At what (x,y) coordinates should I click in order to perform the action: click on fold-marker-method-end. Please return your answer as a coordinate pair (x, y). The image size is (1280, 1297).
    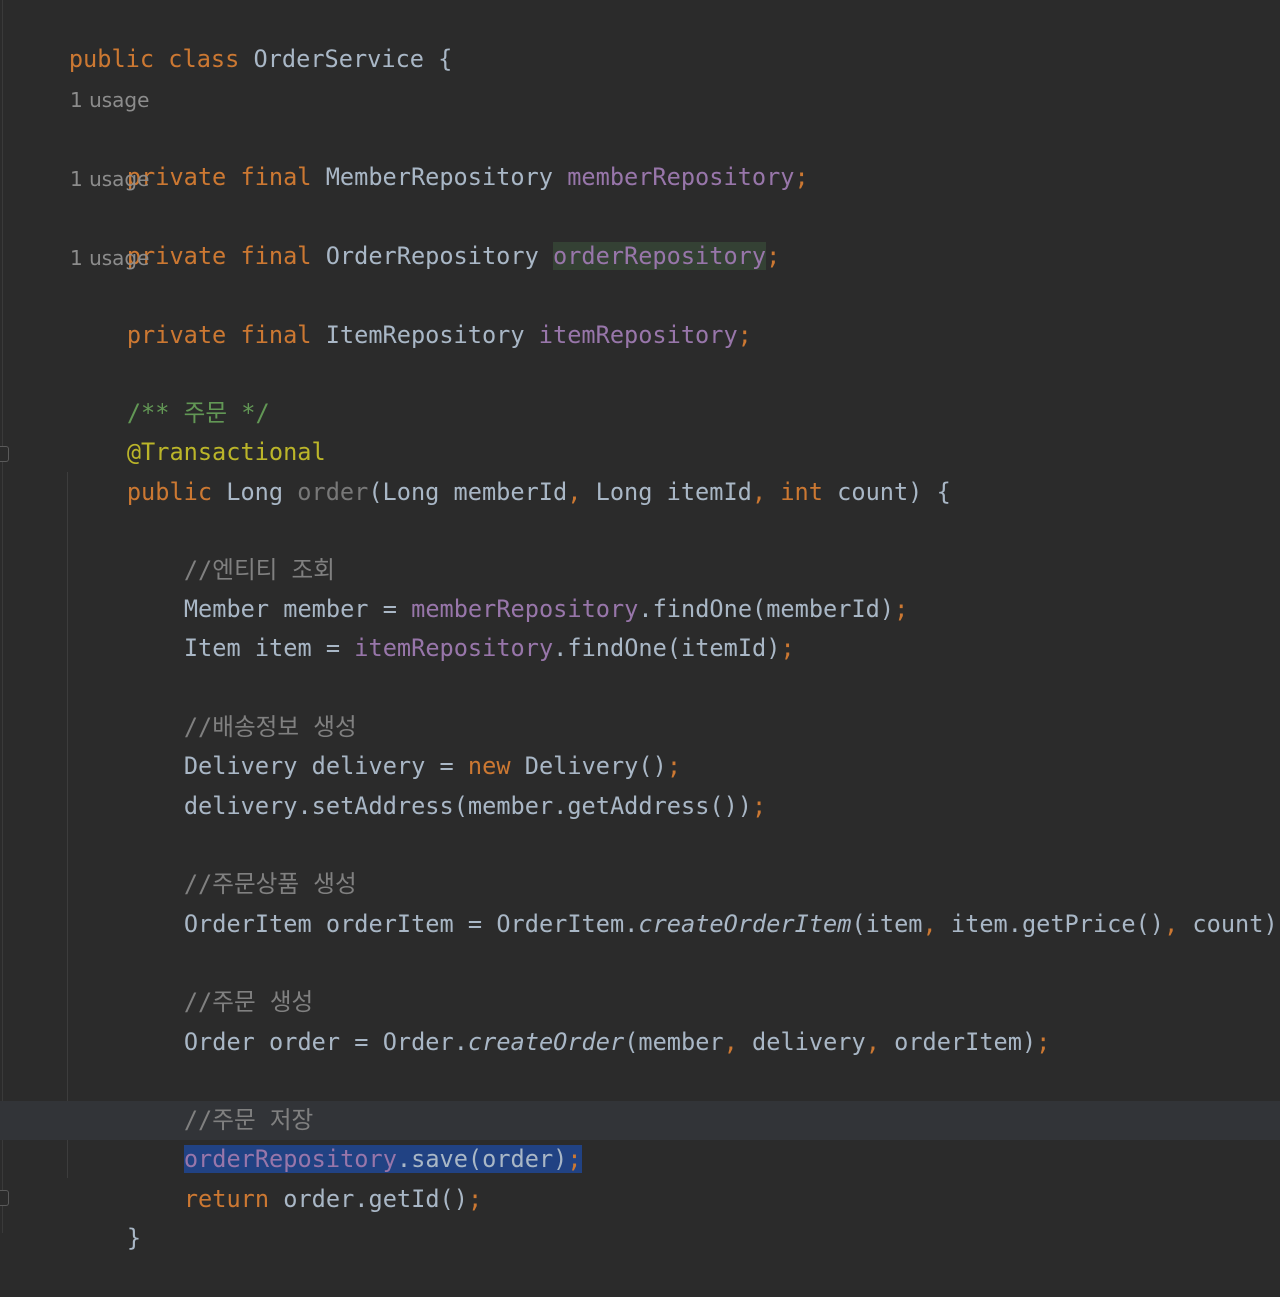
    Looking at the image, I should click on (4, 1198).